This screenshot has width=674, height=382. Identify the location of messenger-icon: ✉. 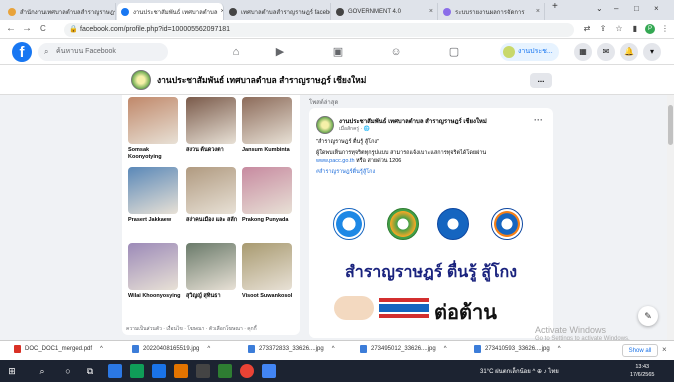
(606, 52).